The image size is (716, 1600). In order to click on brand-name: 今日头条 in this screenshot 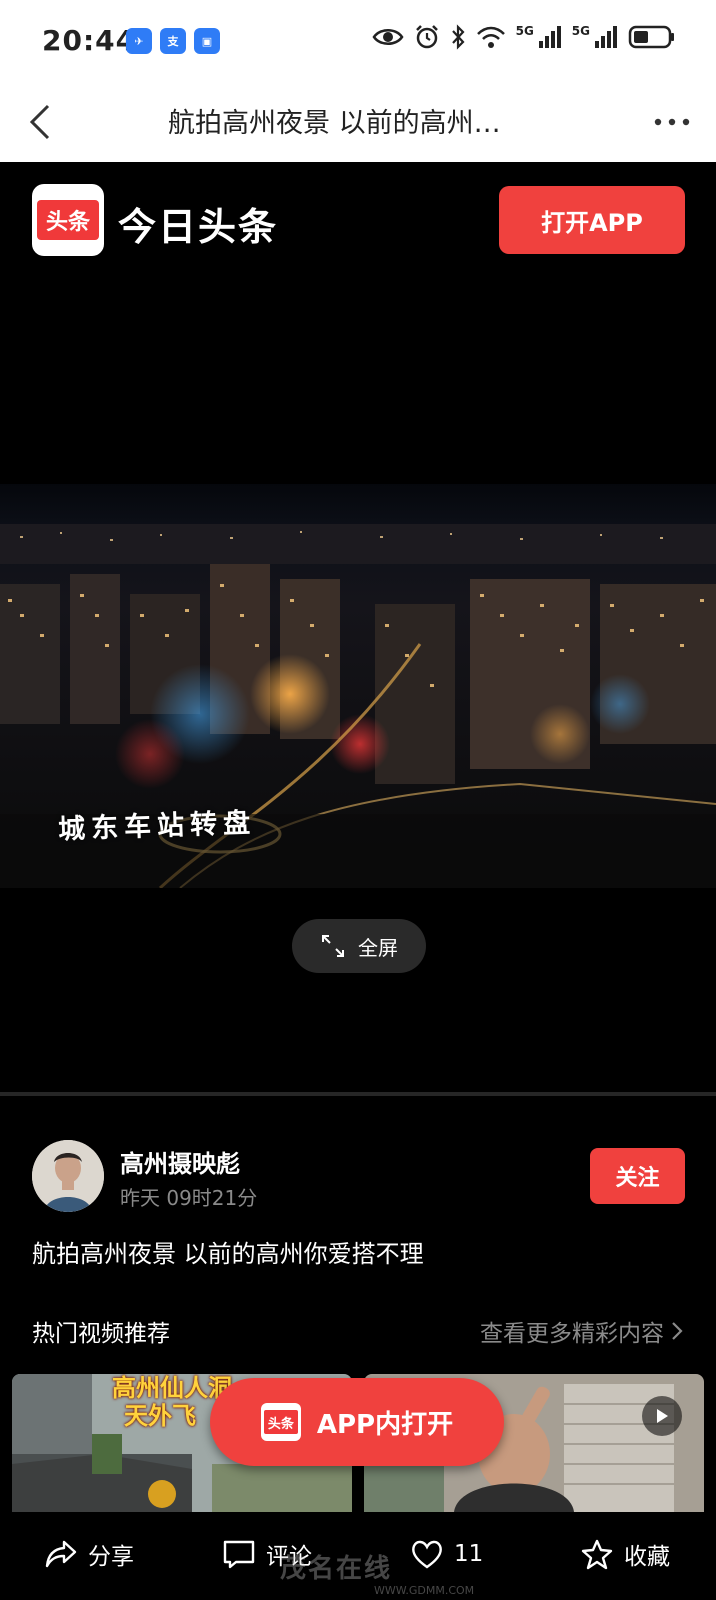, I will do `click(198, 227)`.